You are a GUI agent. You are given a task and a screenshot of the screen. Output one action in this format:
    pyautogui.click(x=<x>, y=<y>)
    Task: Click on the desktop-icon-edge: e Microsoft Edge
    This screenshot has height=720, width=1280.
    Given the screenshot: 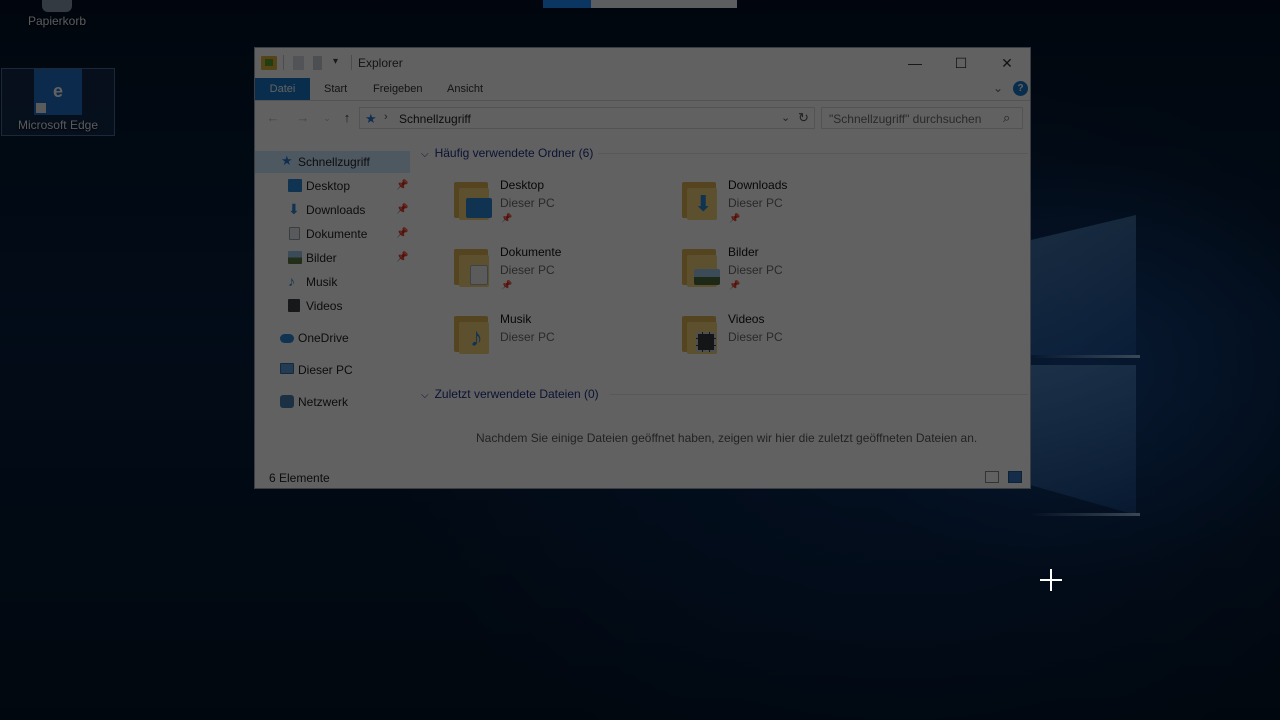 What is the action you would take?
    pyautogui.click(x=58, y=102)
    